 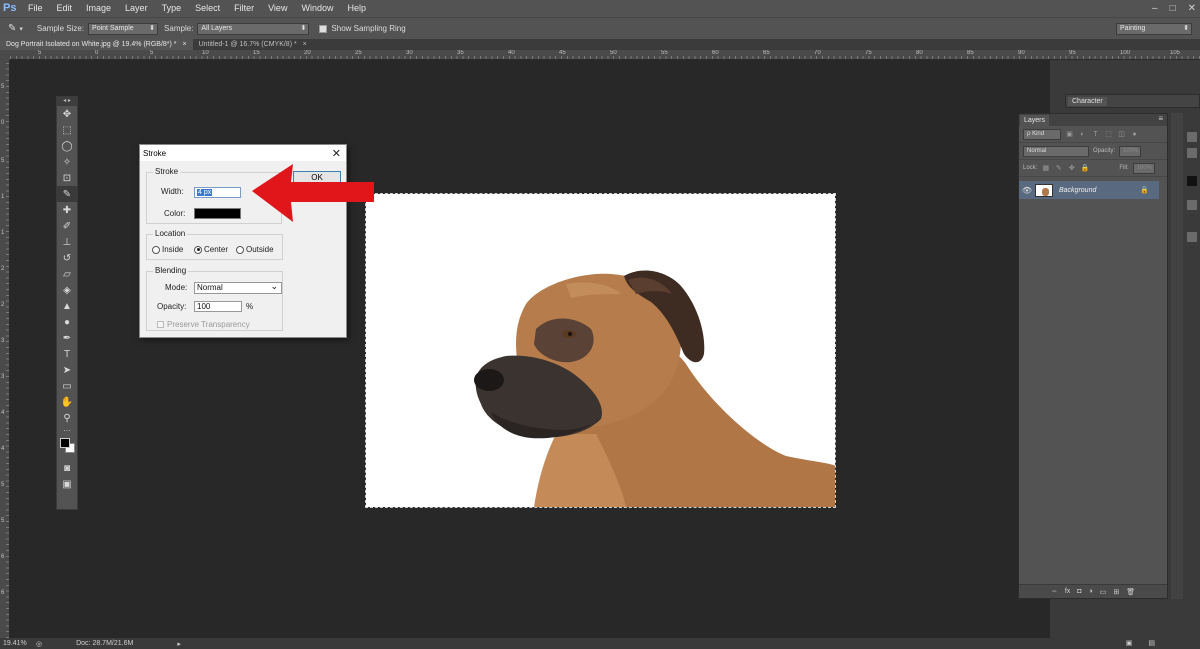 I want to click on menu-edit: Edit, so click(x=65, y=8).